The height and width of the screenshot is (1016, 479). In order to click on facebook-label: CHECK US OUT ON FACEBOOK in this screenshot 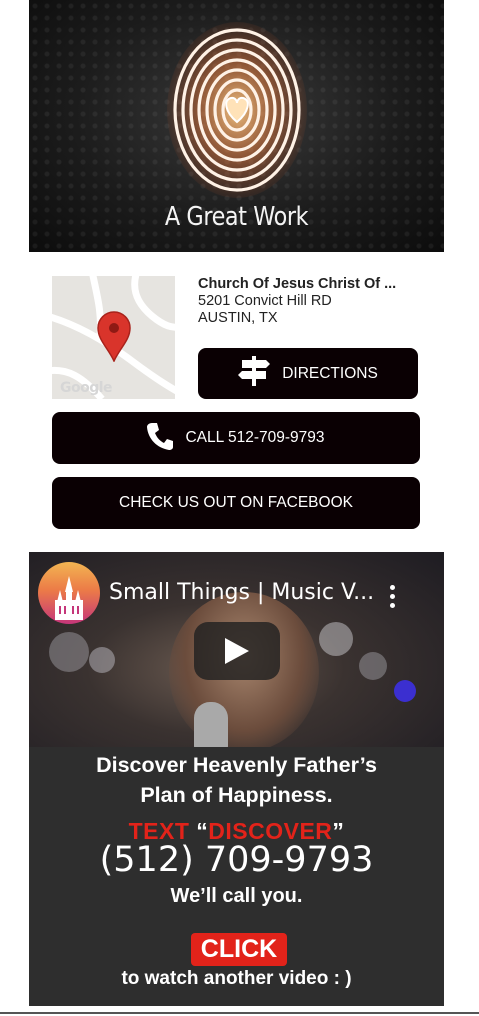, I will do `click(236, 502)`.